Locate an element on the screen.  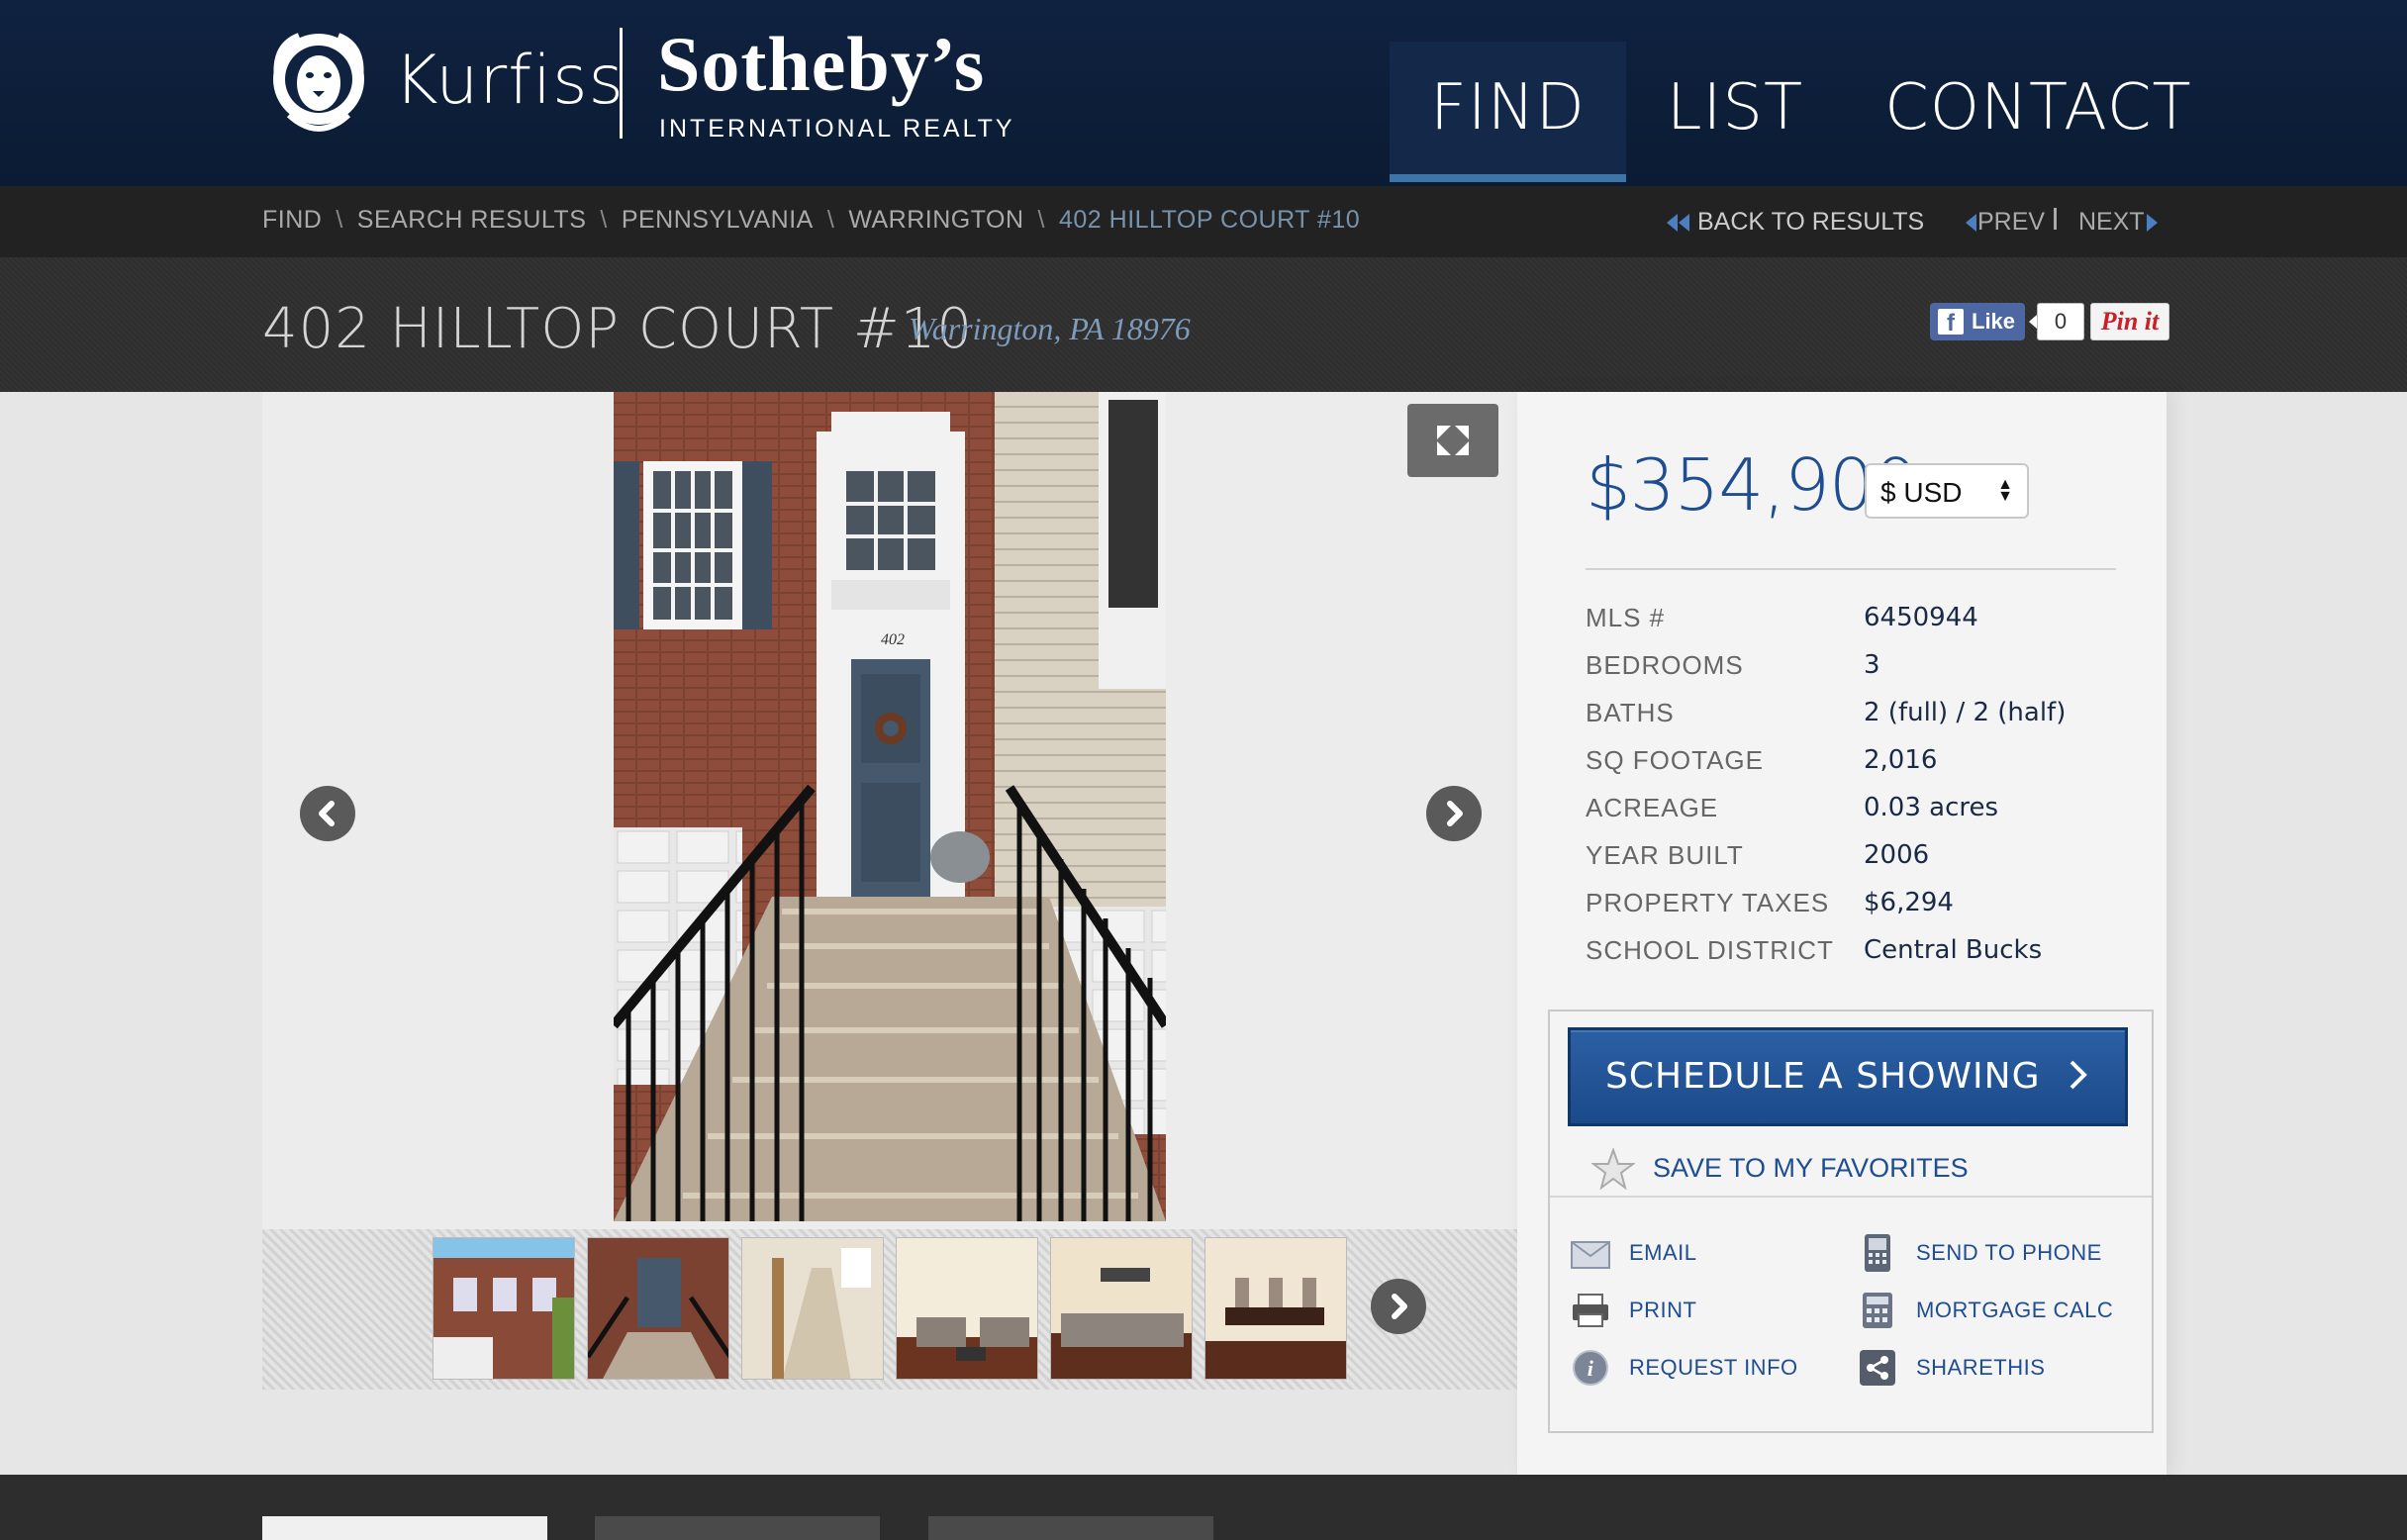
currency-select: $ USD ▲ ▼ is located at coordinates (1947, 491).